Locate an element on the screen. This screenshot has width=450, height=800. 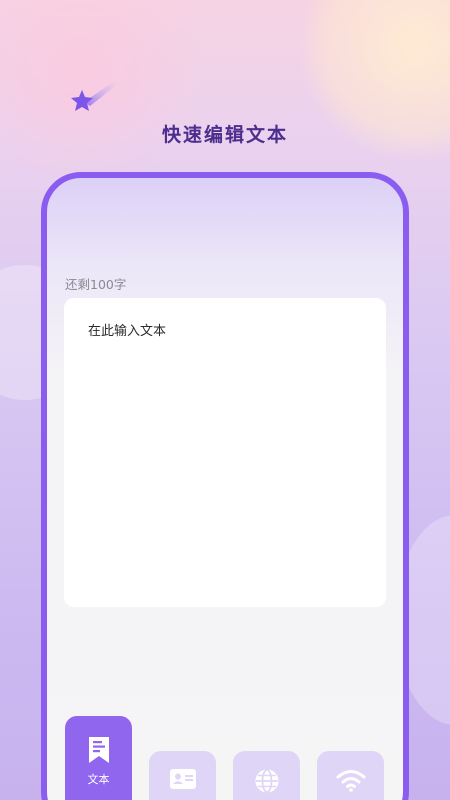
wifi-icon is located at coordinates (351, 782).